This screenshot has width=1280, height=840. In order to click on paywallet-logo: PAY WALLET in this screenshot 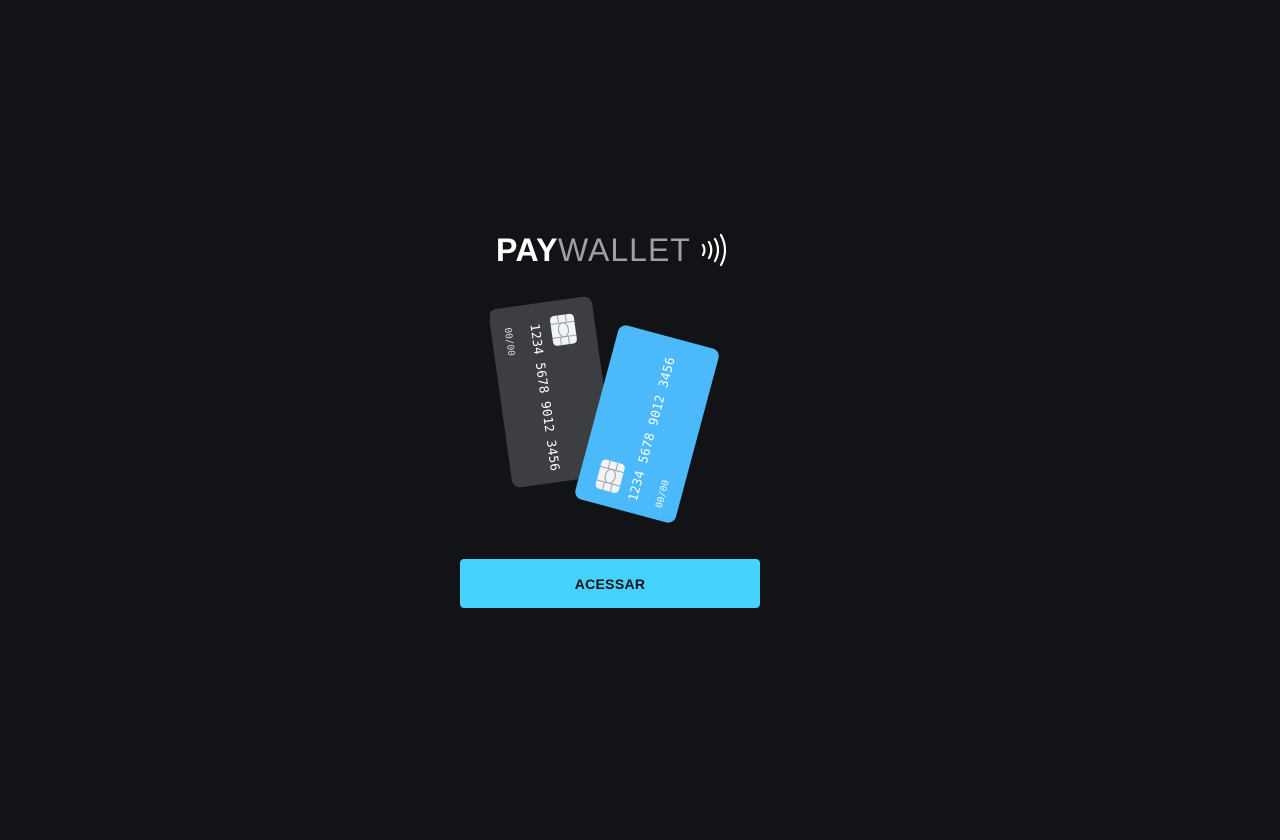, I will do `click(616, 250)`.